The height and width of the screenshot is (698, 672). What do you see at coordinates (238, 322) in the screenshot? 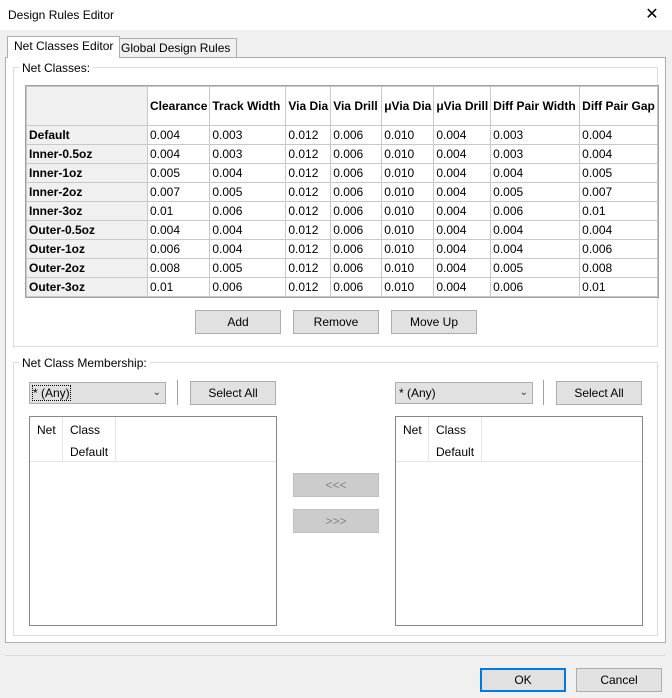
I see `add-button: Add` at bounding box center [238, 322].